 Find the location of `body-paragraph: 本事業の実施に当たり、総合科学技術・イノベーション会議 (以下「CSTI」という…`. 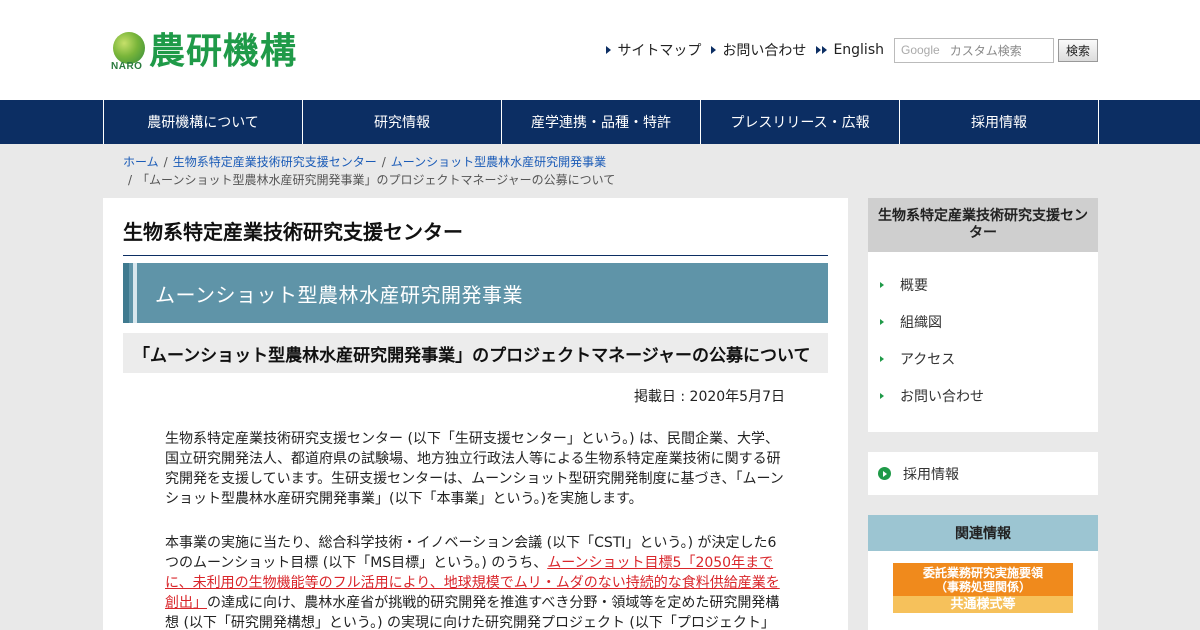

body-paragraph: 本事業の実施に当たり、総合科学技術・イノベーション会議 (以下「CSTI」という… is located at coordinates (472, 582).